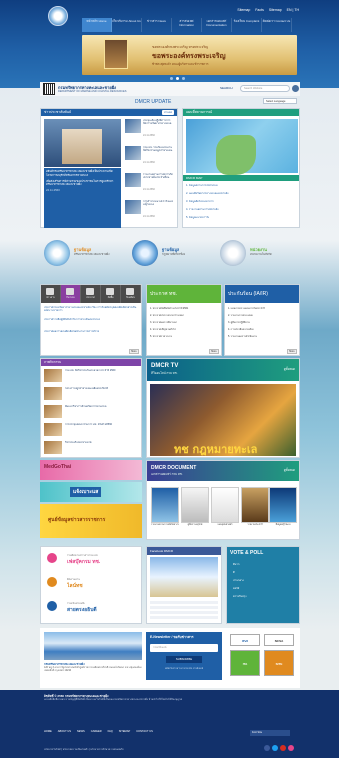  What do you see at coordinates (214, 351) in the screenshot?
I see `announcement-more-button: More` at bounding box center [214, 351].